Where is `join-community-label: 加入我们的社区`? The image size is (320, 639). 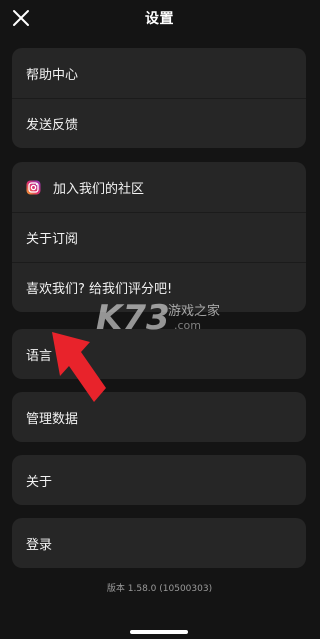
join-community-label: 加入我们的社区 is located at coordinates (99, 189).